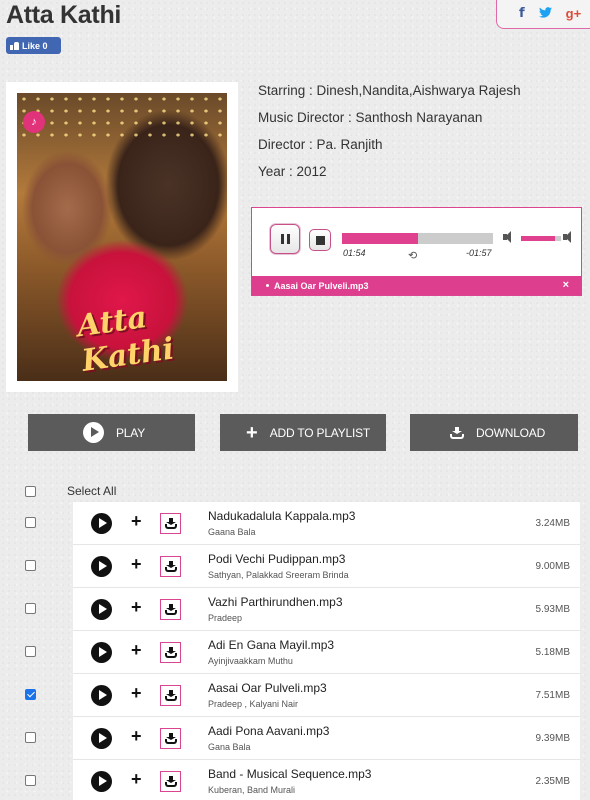  I want to click on track-size: 5.93MB, so click(552, 609).